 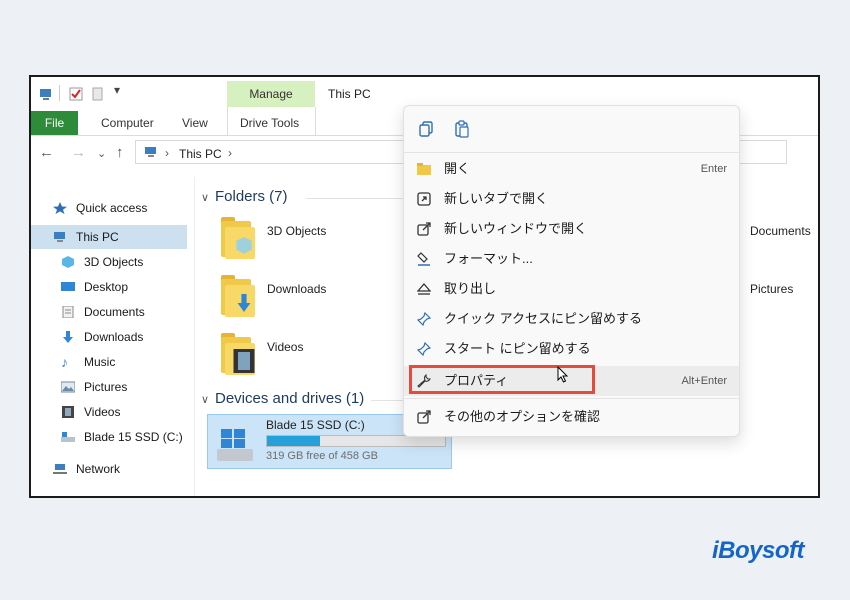 I want to click on menu-item-open-new-window: 新しいウィンドウで開く, so click(x=571, y=229).